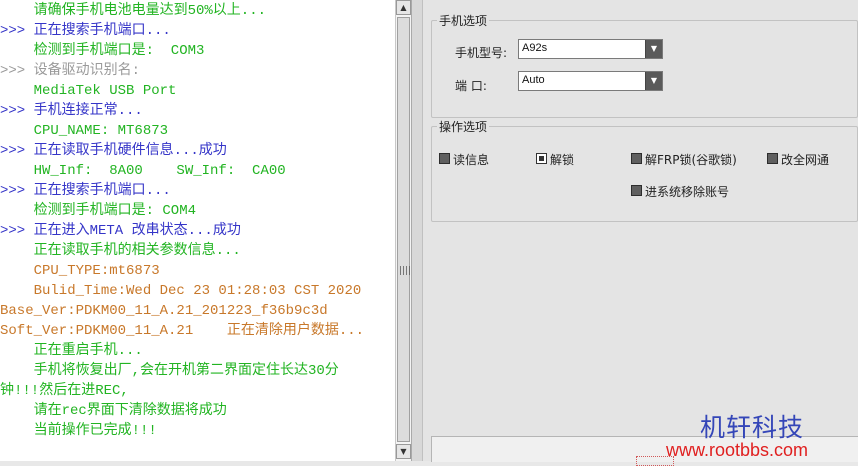  What do you see at coordinates (481, 53) in the screenshot?
I see `model-label: 手机型号:` at bounding box center [481, 53].